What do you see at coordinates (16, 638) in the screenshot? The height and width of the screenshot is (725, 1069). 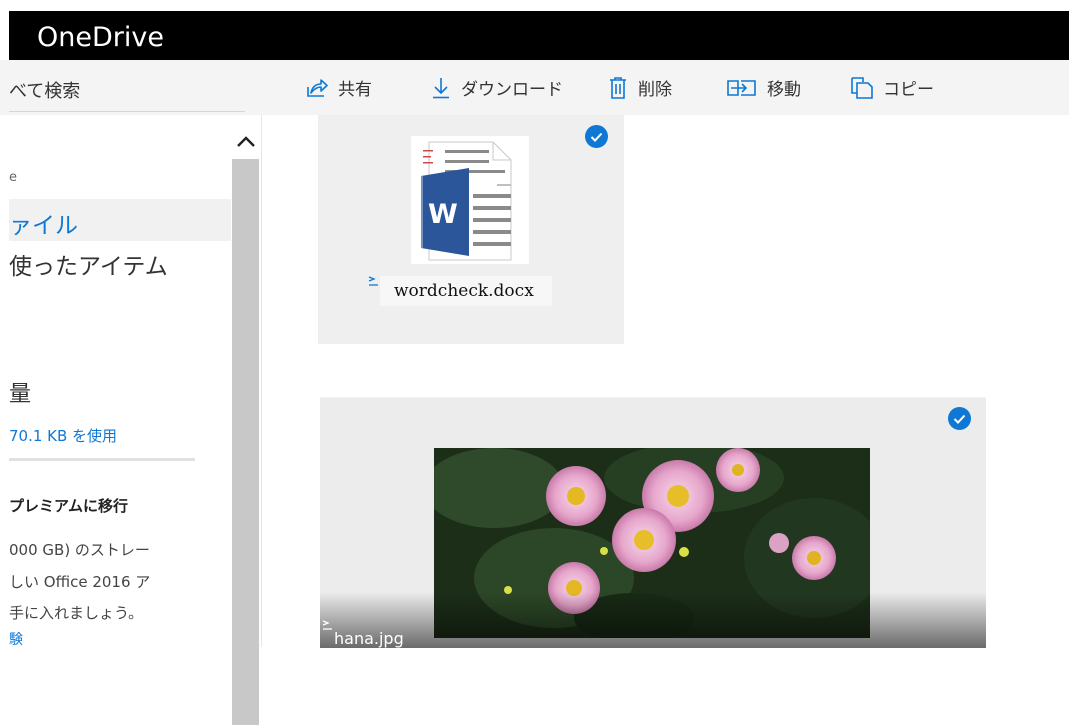 I see `promo-link: 験` at bounding box center [16, 638].